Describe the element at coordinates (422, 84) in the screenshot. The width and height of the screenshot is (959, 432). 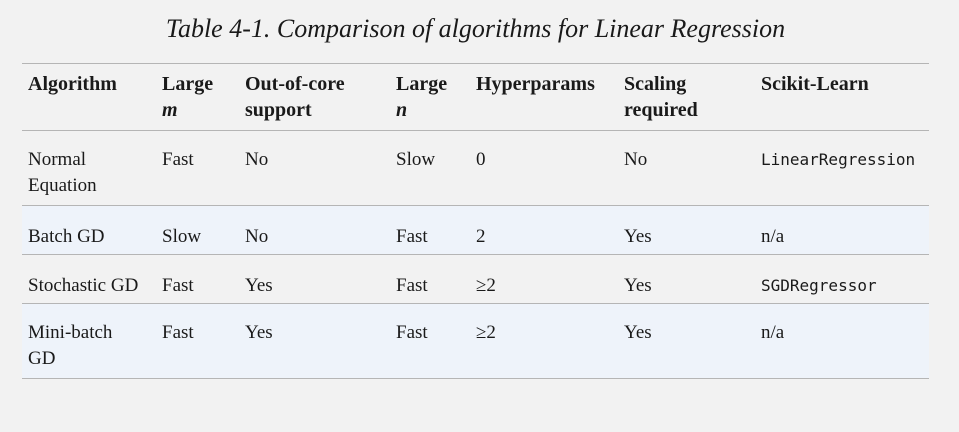
I see `header-large-n-line1: Large` at that location.